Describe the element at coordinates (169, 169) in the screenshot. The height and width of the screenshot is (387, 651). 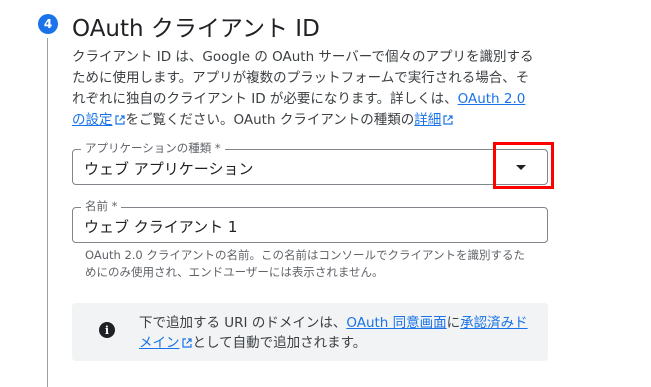
I see `application-type-value: ウェブ アプリケーション` at that location.